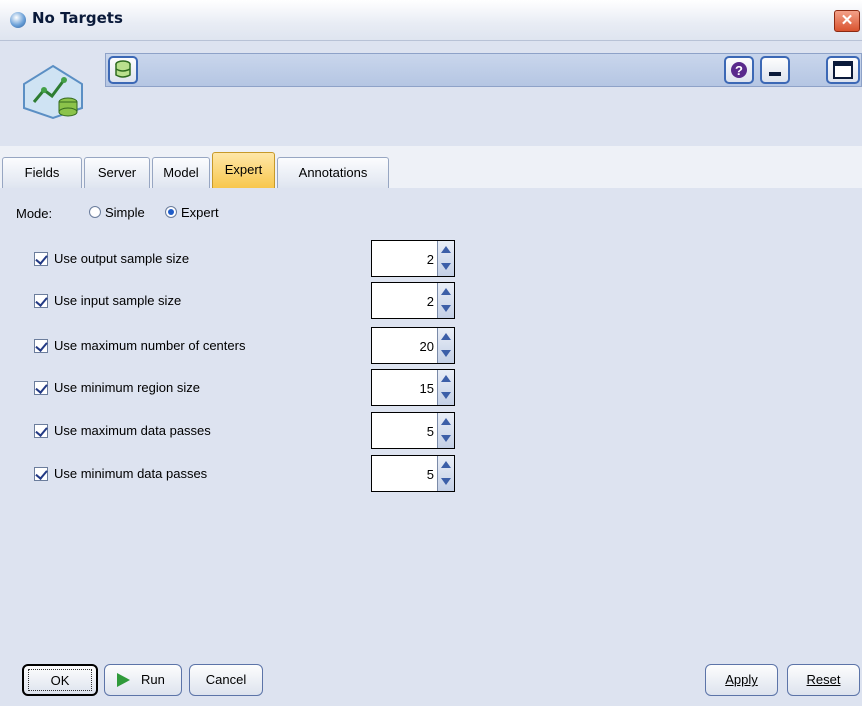 The width and height of the screenshot is (862, 706). Describe the element at coordinates (18, 20) in the screenshot. I see `app-icon` at that location.